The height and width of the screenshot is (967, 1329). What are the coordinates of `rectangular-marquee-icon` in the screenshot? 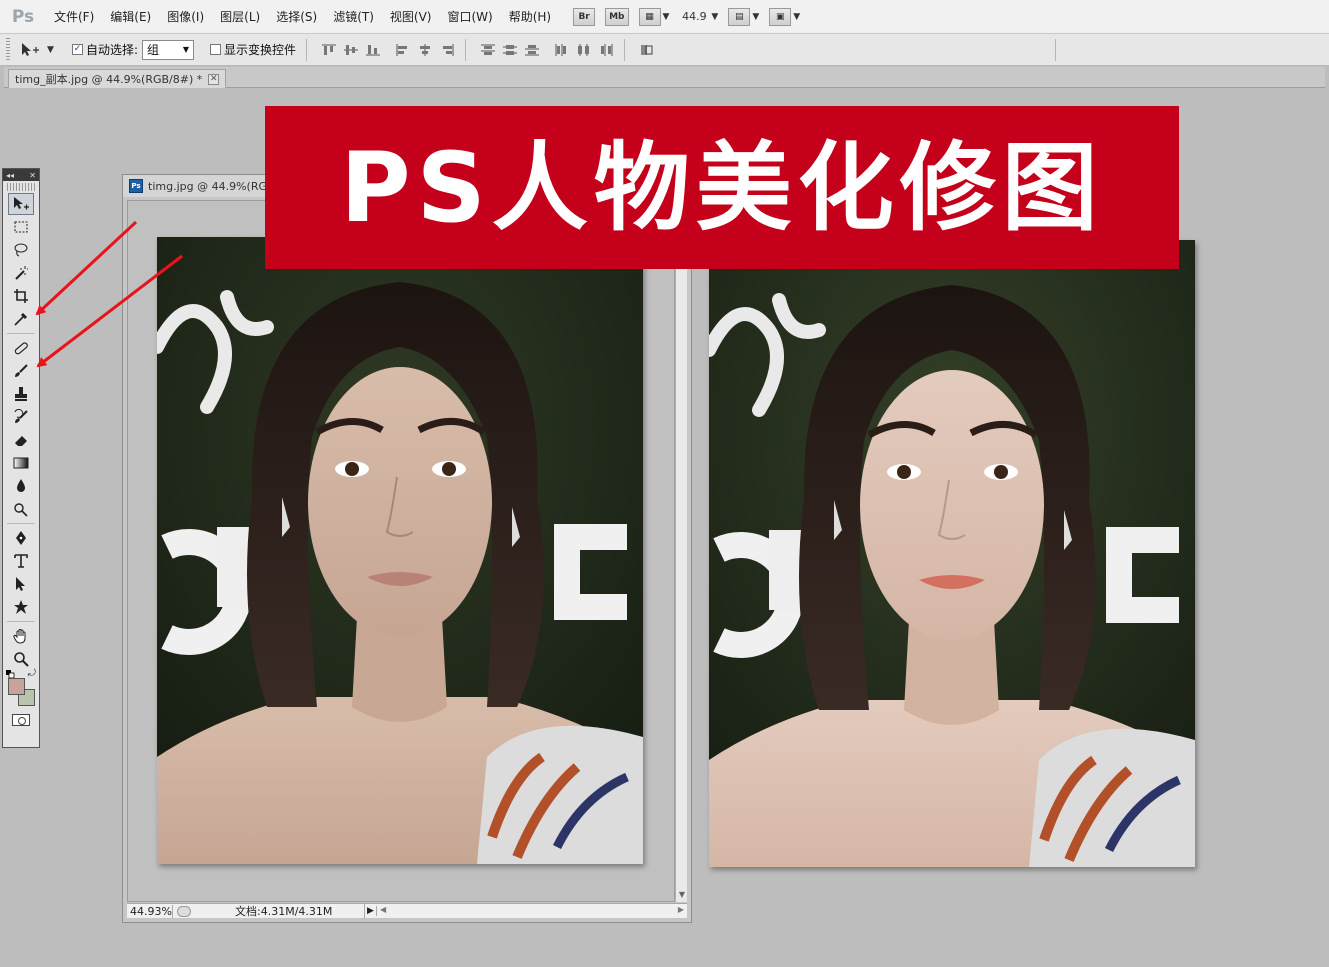 It's located at (21, 227).